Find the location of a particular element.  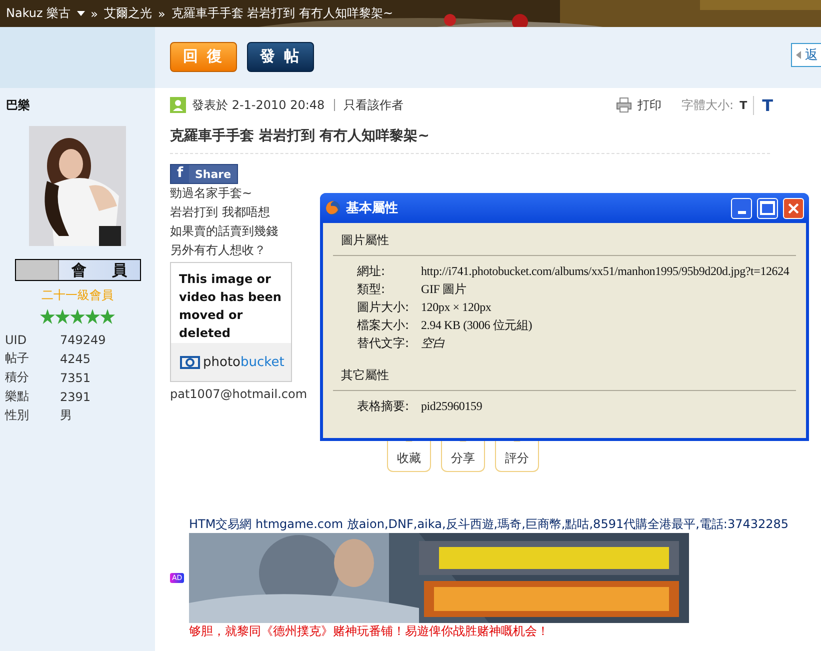

property-label: 網址: is located at coordinates (371, 271).